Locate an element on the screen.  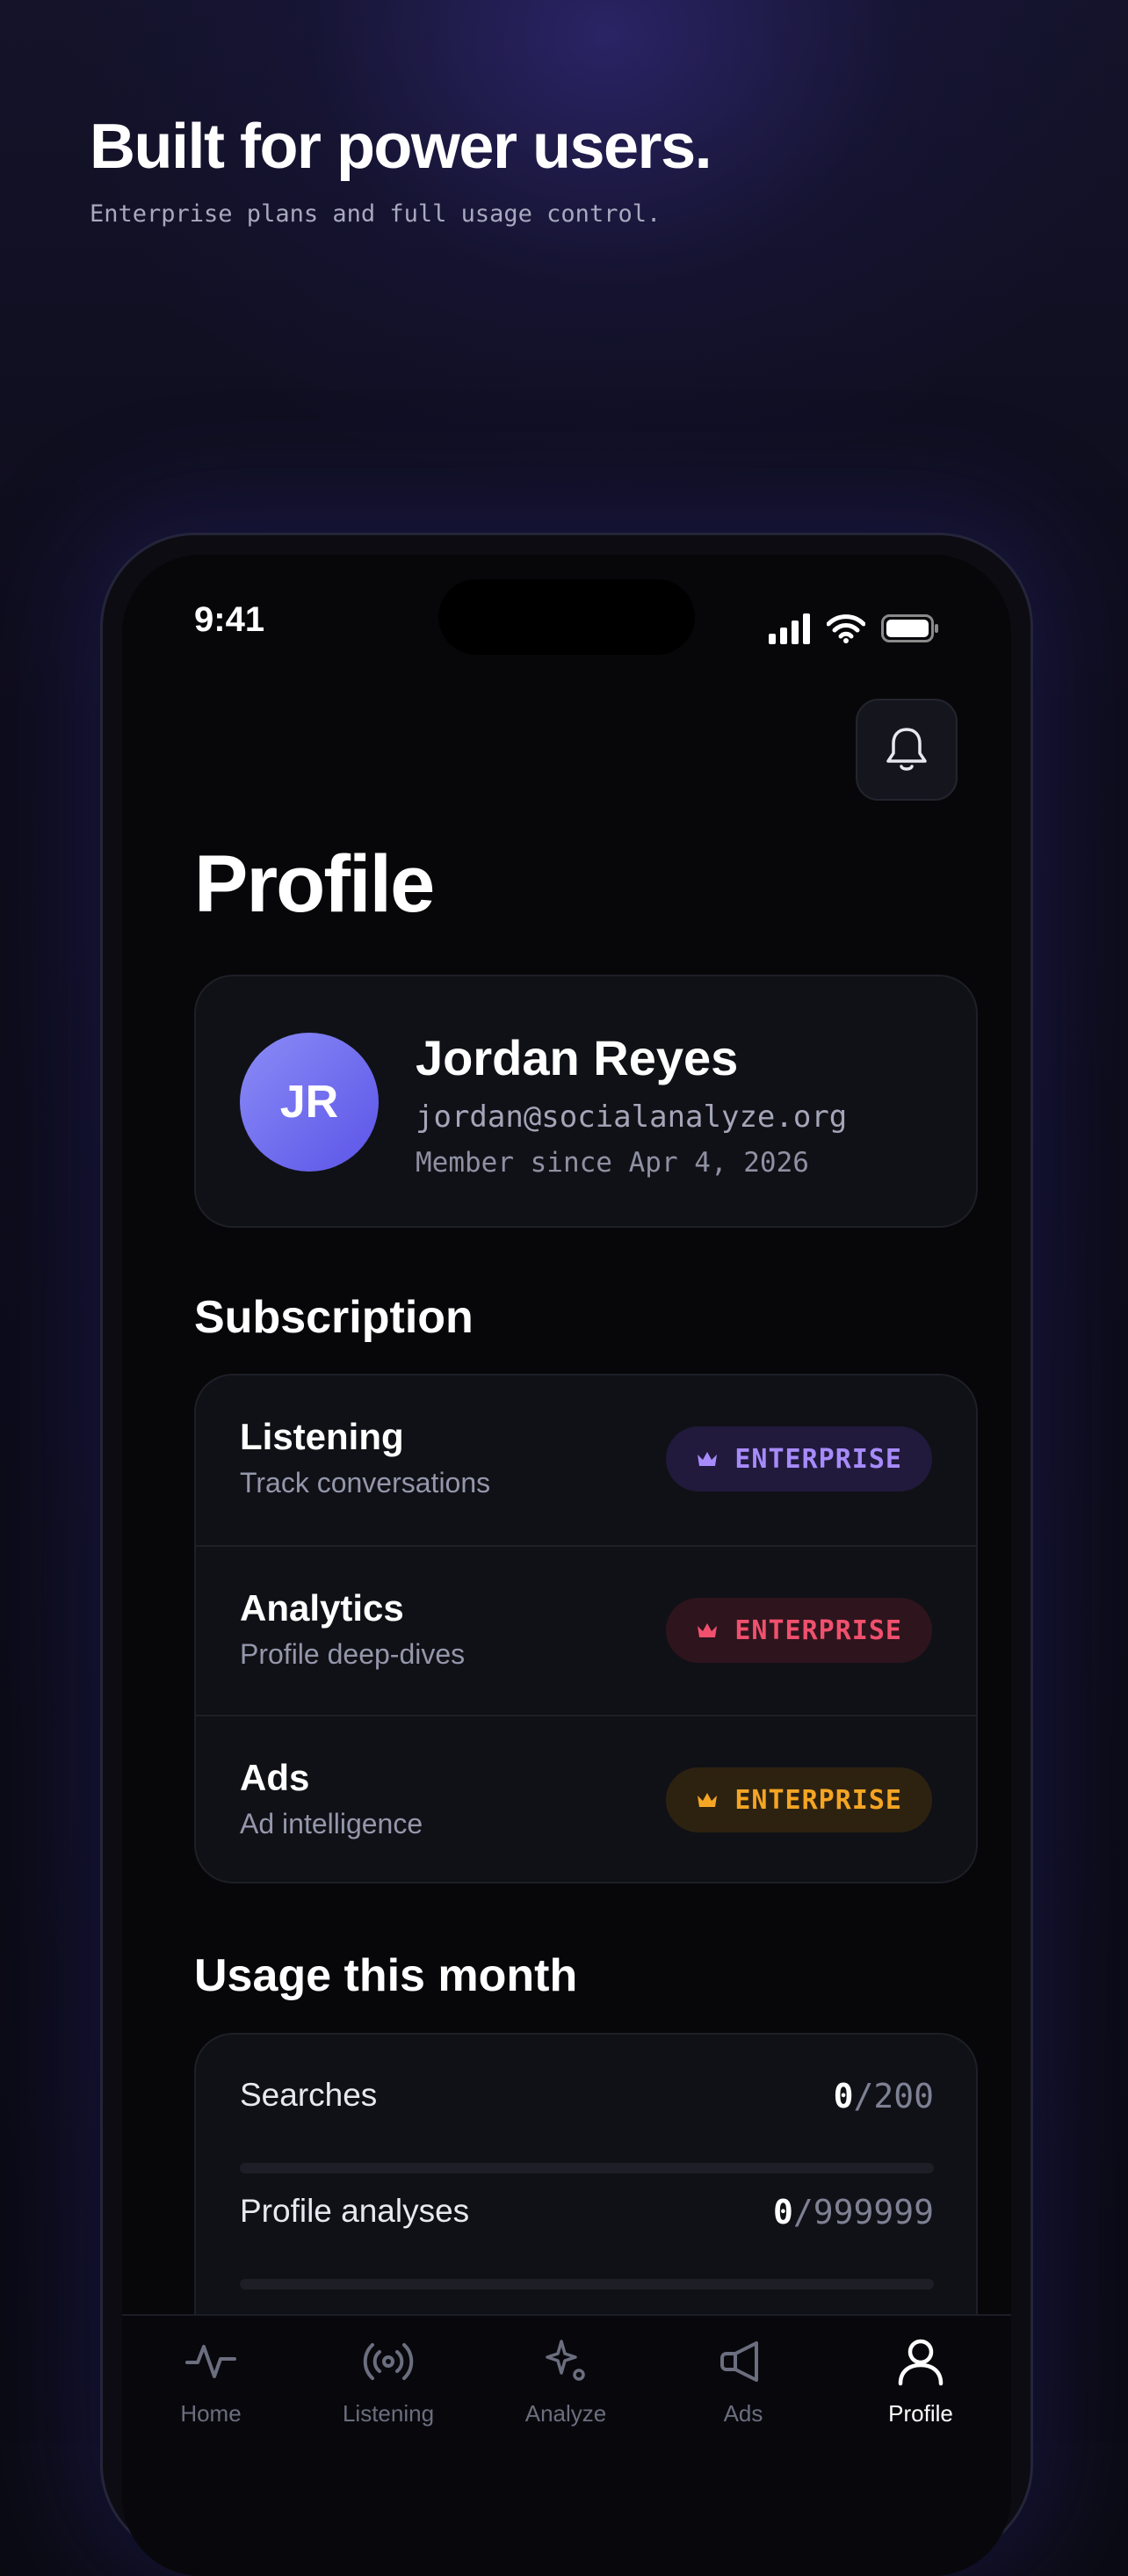
tab-listening: Listening is located at coordinates (388, 2380).